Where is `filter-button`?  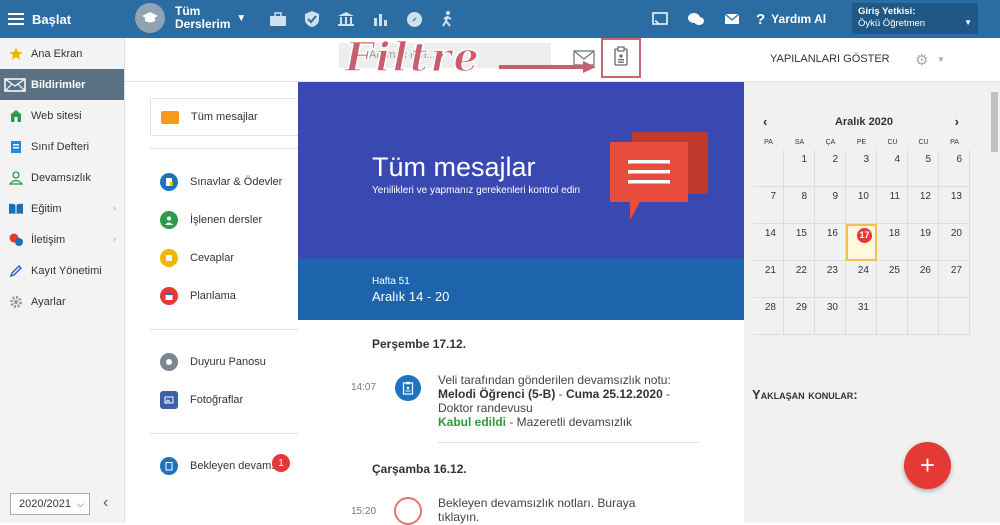 filter-button is located at coordinates (621, 58).